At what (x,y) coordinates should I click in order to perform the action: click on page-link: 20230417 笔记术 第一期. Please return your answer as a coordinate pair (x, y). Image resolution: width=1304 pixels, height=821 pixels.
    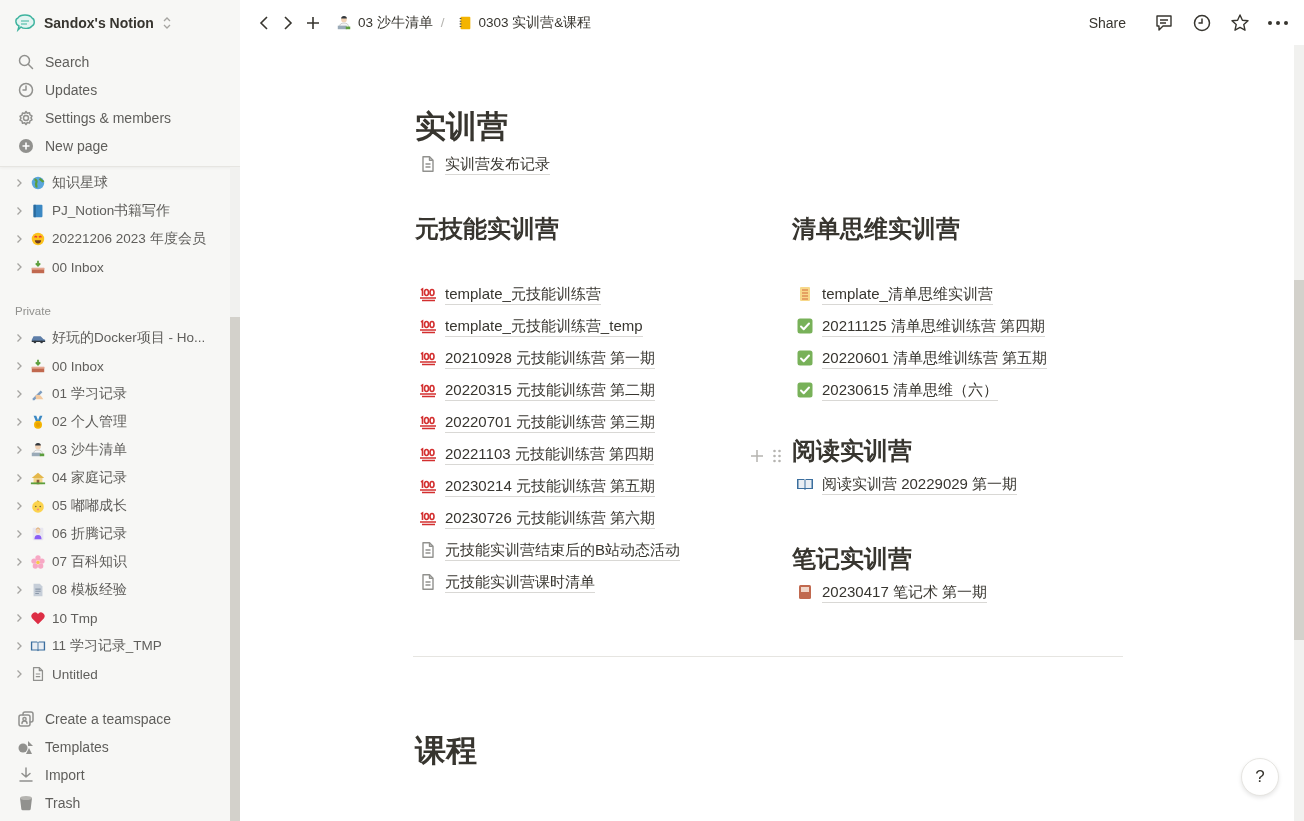
    Looking at the image, I should click on (905, 592).